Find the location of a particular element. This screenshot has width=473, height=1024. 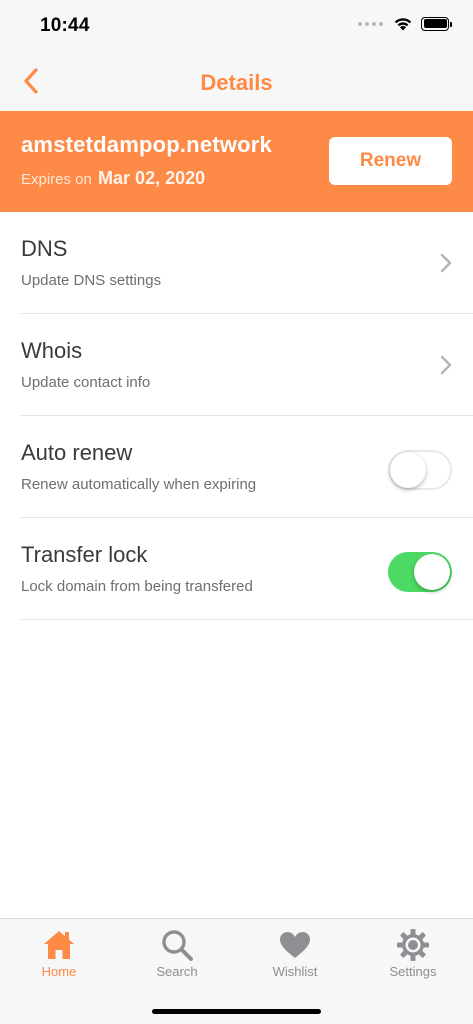

row-subtitle: Renew automatically when expiring is located at coordinates (139, 484).